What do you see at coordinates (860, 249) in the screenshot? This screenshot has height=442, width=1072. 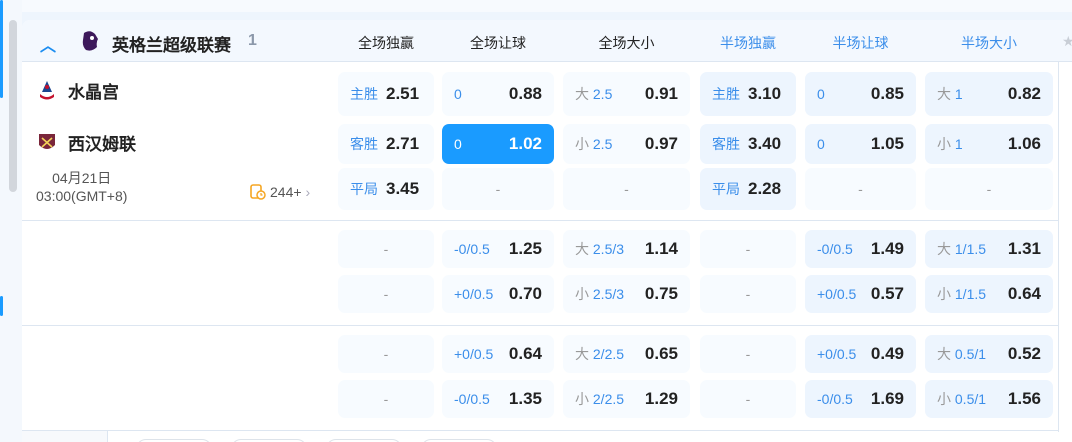 I see `odds-cell: -0/0.5 1.49` at bounding box center [860, 249].